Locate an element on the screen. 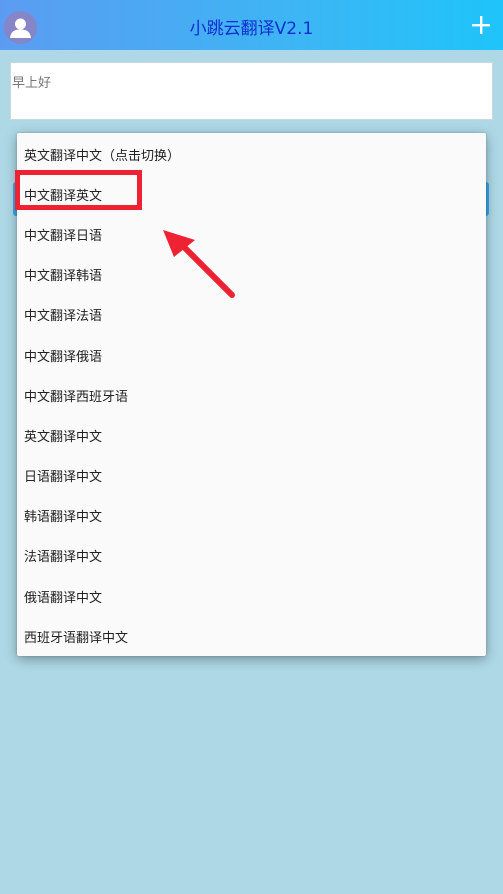 This screenshot has height=894, width=503. menu-item-zh-to-fr: 中文翻译法语 is located at coordinates (251, 315).